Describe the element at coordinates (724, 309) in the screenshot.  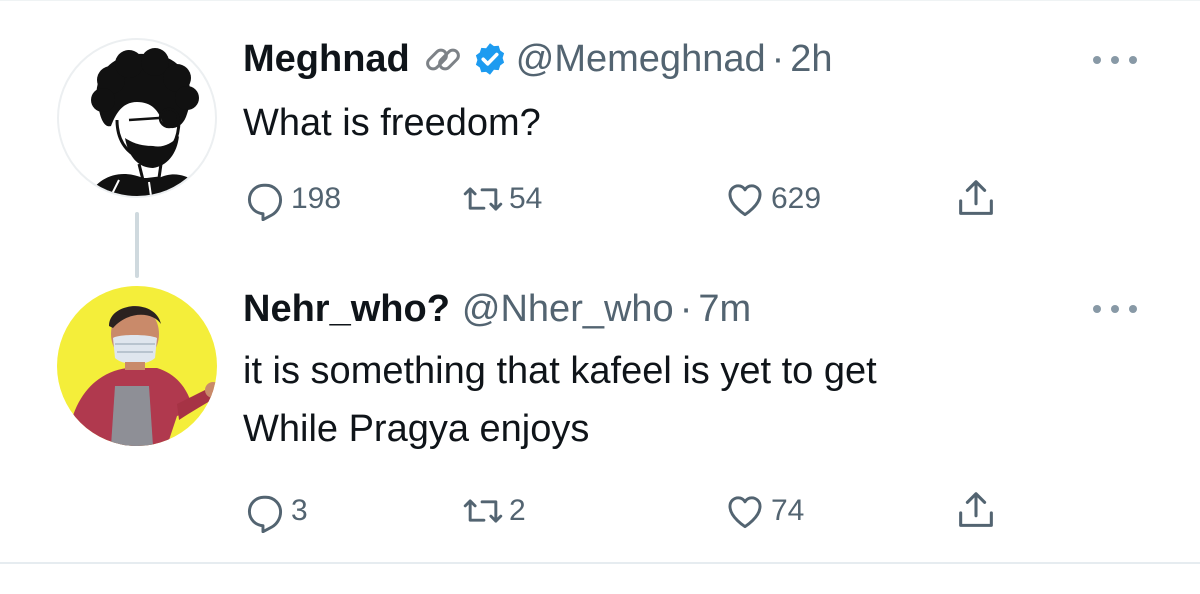
I see `timestamp: 7m` at that location.